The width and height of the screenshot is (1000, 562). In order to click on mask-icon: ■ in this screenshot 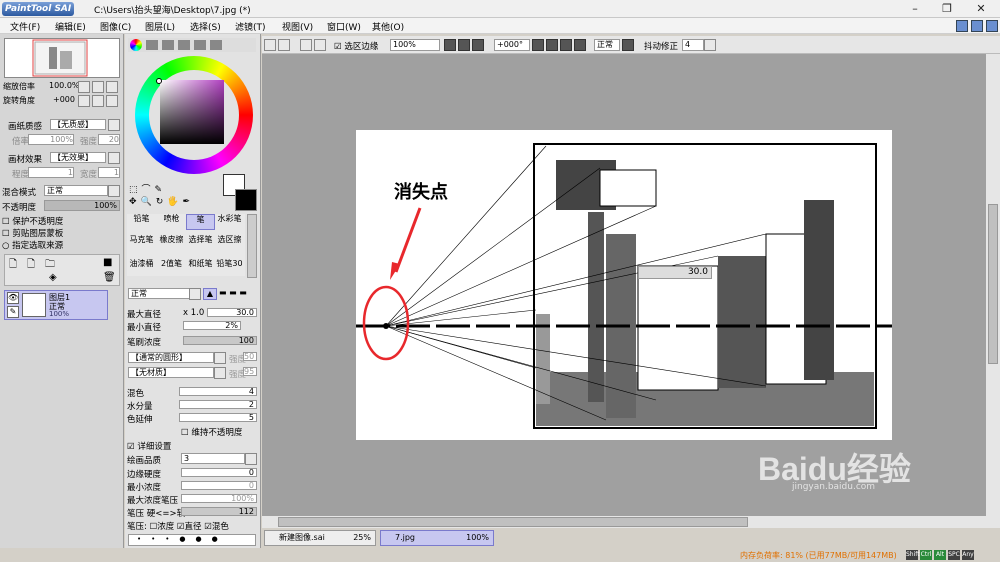, I will do `click(107, 262)`.